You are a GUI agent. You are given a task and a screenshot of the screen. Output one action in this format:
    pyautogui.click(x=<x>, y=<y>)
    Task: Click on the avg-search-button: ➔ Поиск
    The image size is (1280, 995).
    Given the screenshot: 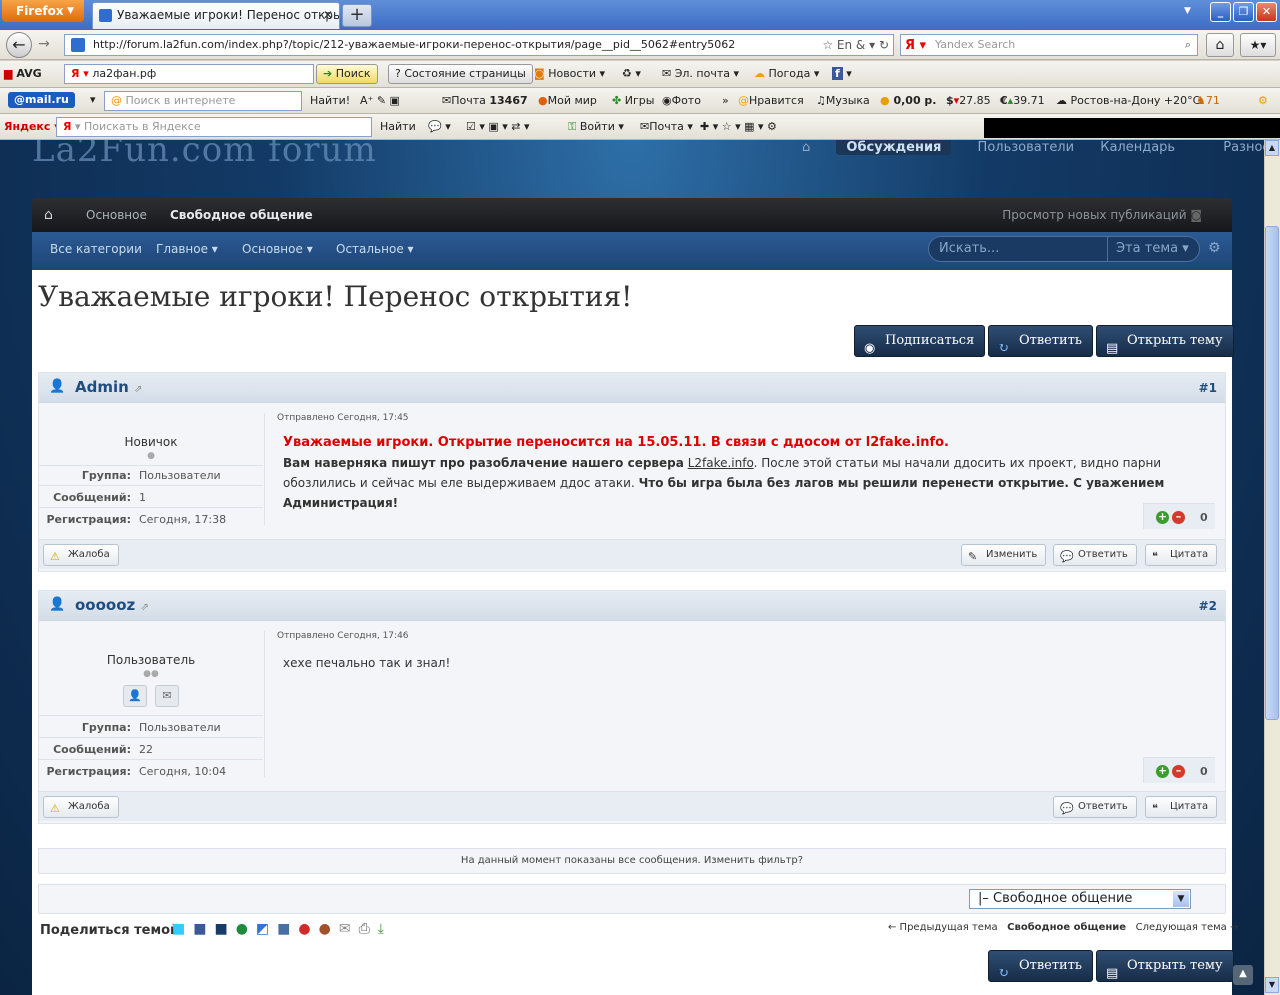 What is the action you would take?
    pyautogui.click(x=347, y=74)
    